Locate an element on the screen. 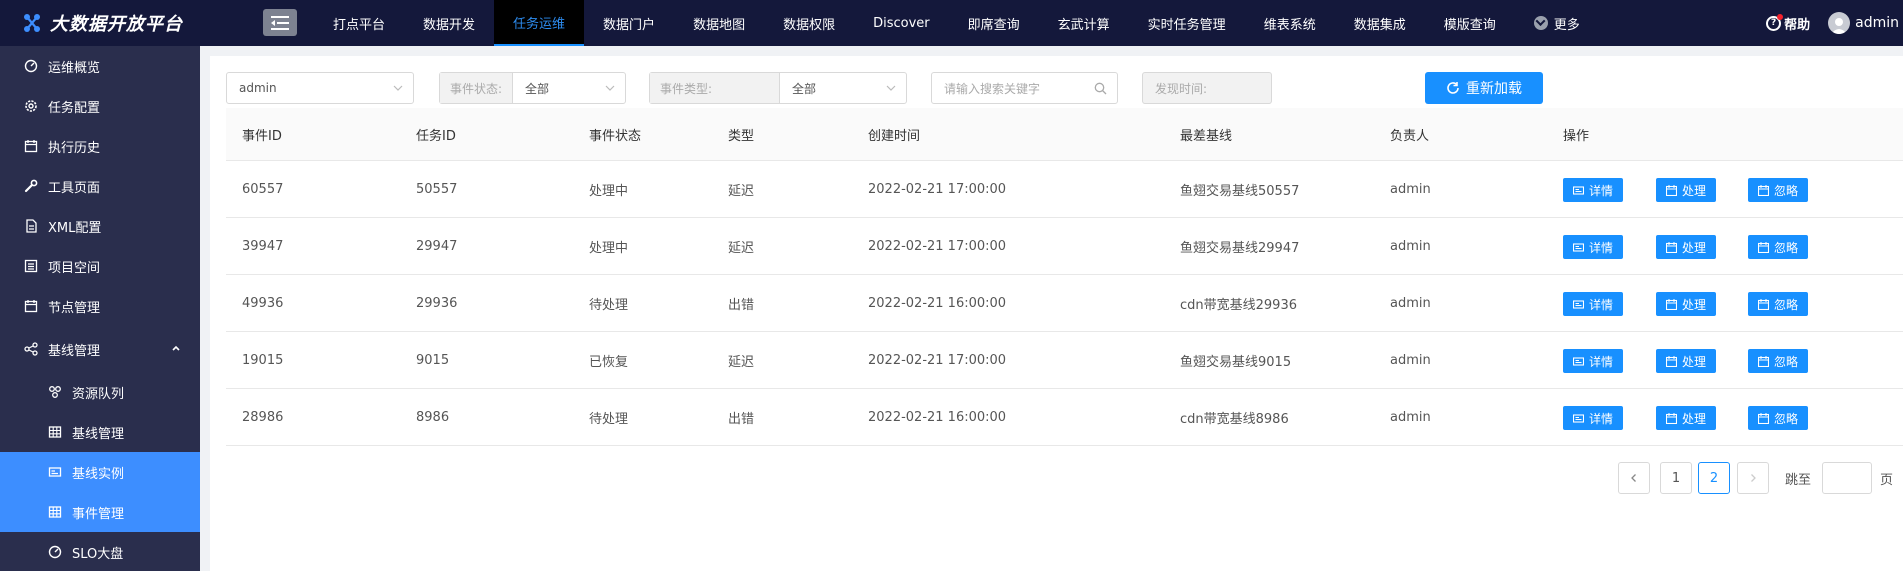  nav-item-data-map: 数据地图 is located at coordinates (719, 23).